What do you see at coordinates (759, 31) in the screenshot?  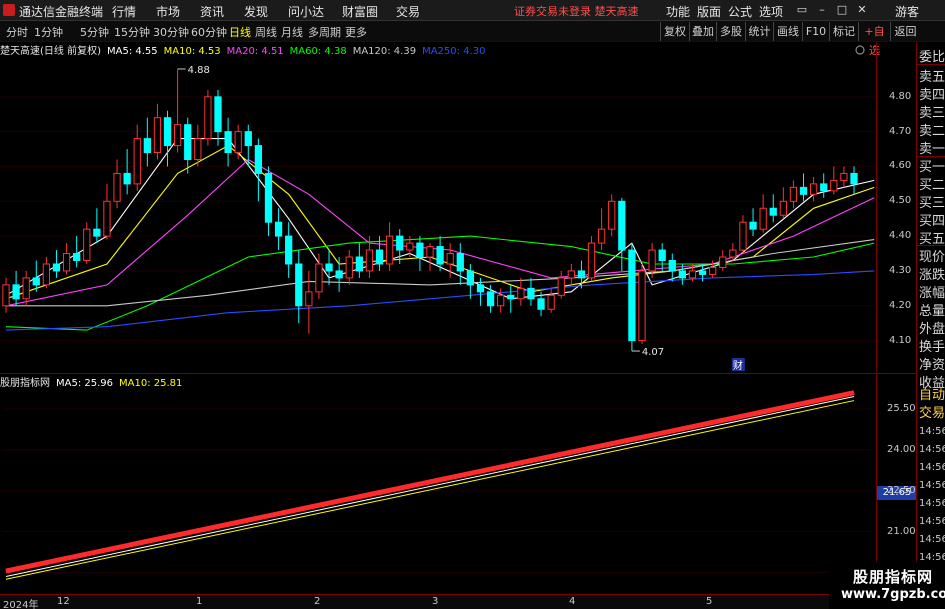 I see `statistics-button: 统计` at bounding box center [759, 31].